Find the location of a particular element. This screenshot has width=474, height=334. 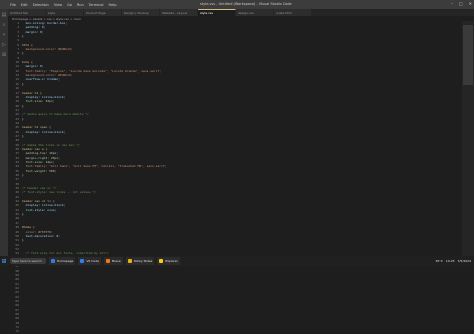

minimize-icon: – is located at coordinates (452, 3).